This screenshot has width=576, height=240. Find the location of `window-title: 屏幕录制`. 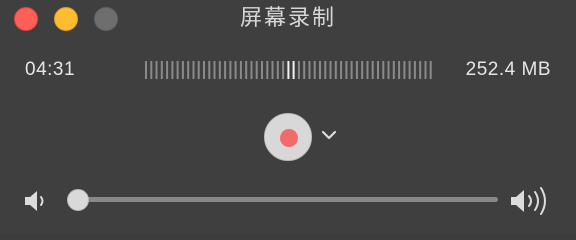

window-title: 屏幕录制 is located at coordinates (287, 18).